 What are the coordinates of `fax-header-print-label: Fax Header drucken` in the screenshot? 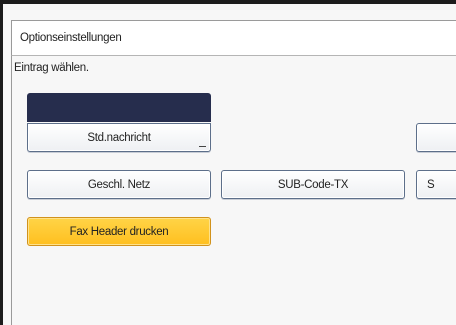 It's located at (119, 231).